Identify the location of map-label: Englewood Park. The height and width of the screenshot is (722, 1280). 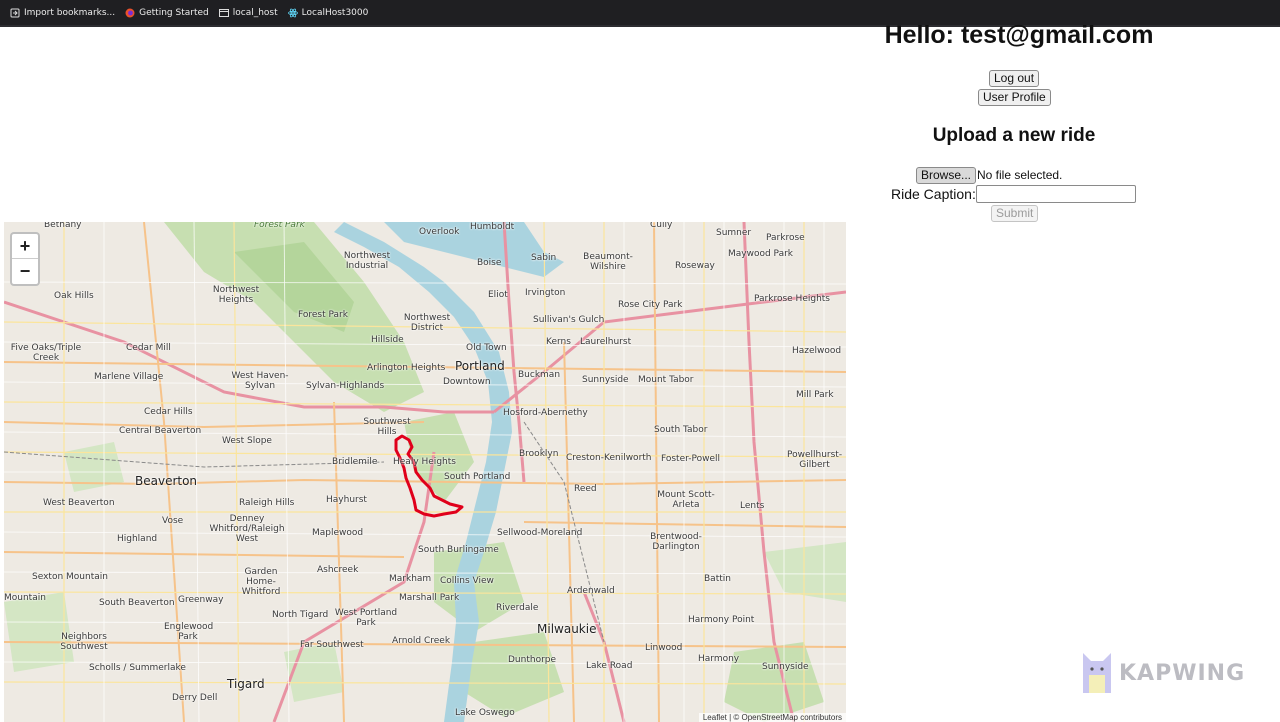
(189, 632).